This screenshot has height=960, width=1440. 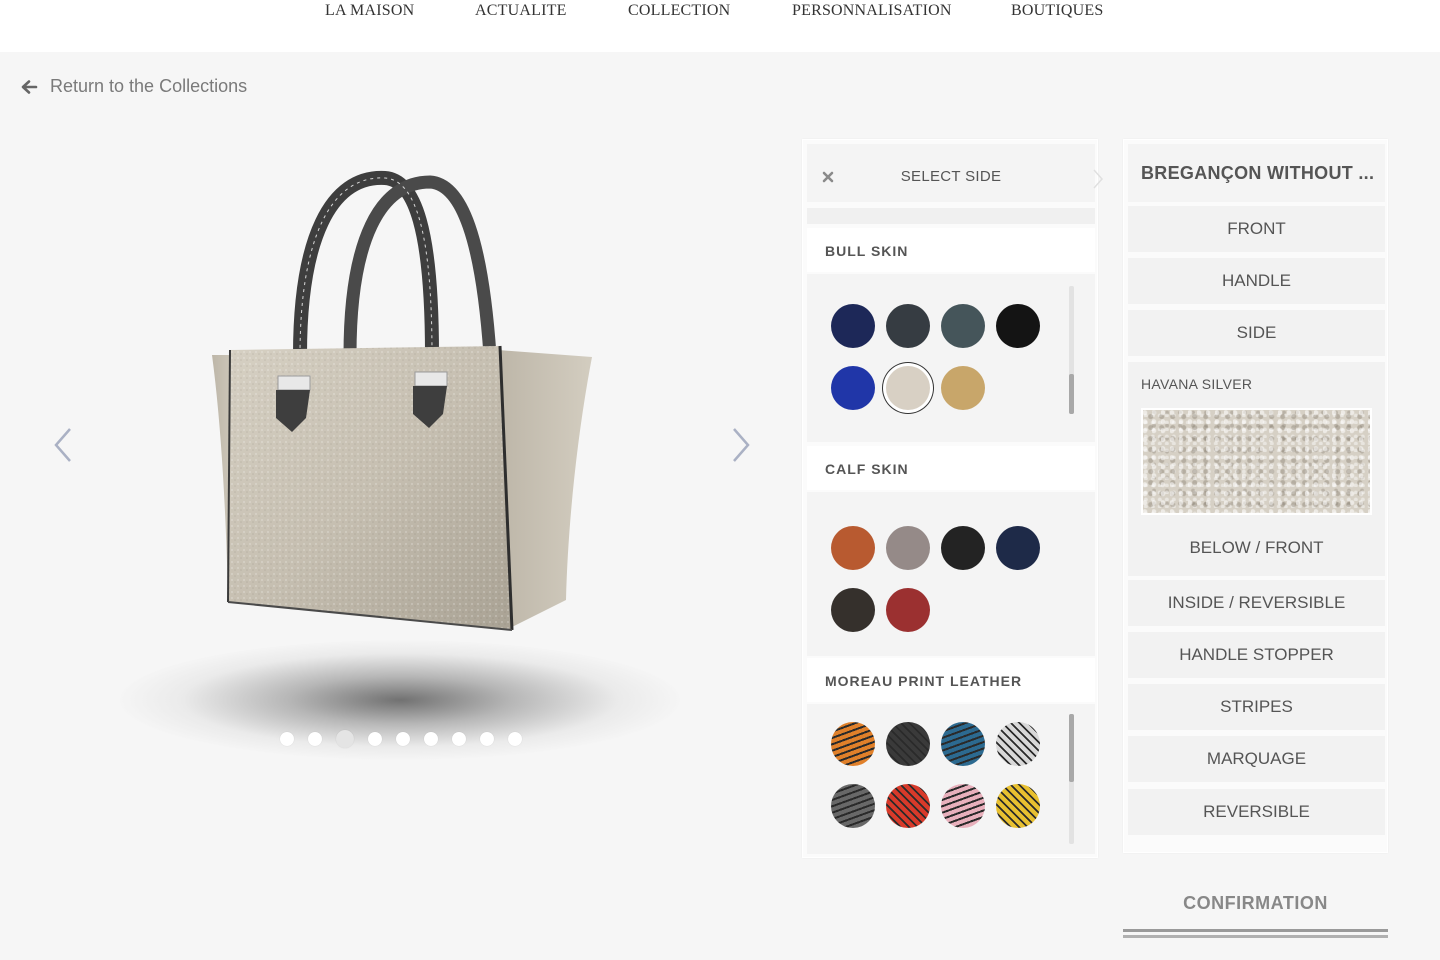 I want to click on part-below-front-expanded: HAVANA SILVER BELOW / FRONT, so click(x=1256, y=469).